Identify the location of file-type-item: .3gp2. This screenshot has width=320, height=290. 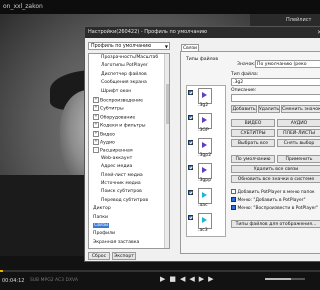
(206, 150).